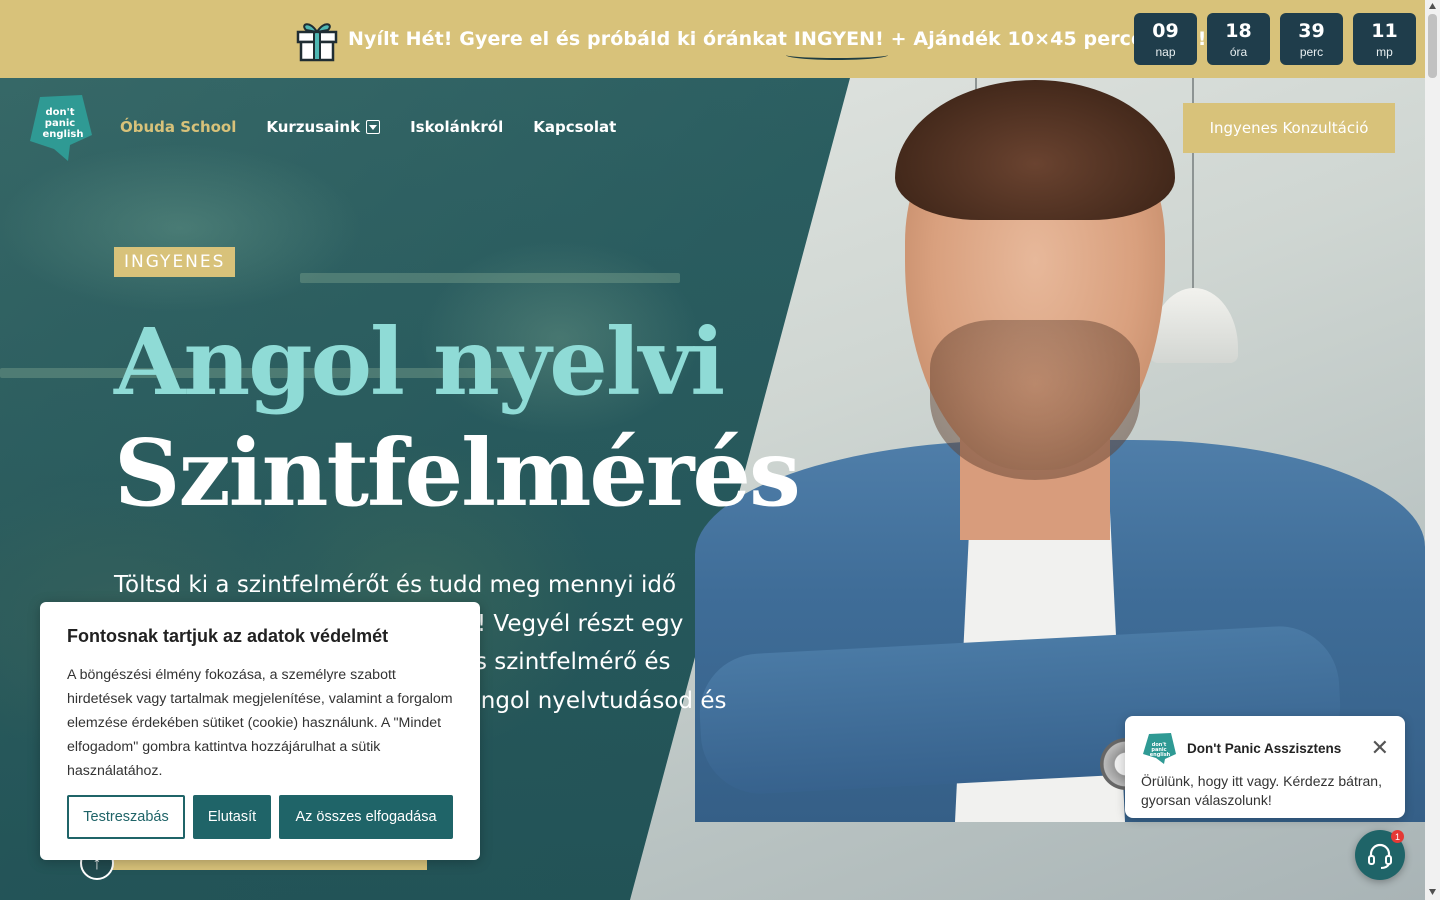 The image size is (1440, 900). I want to click on dont-panic-english-logo: don't panic english, so click(61, 128).